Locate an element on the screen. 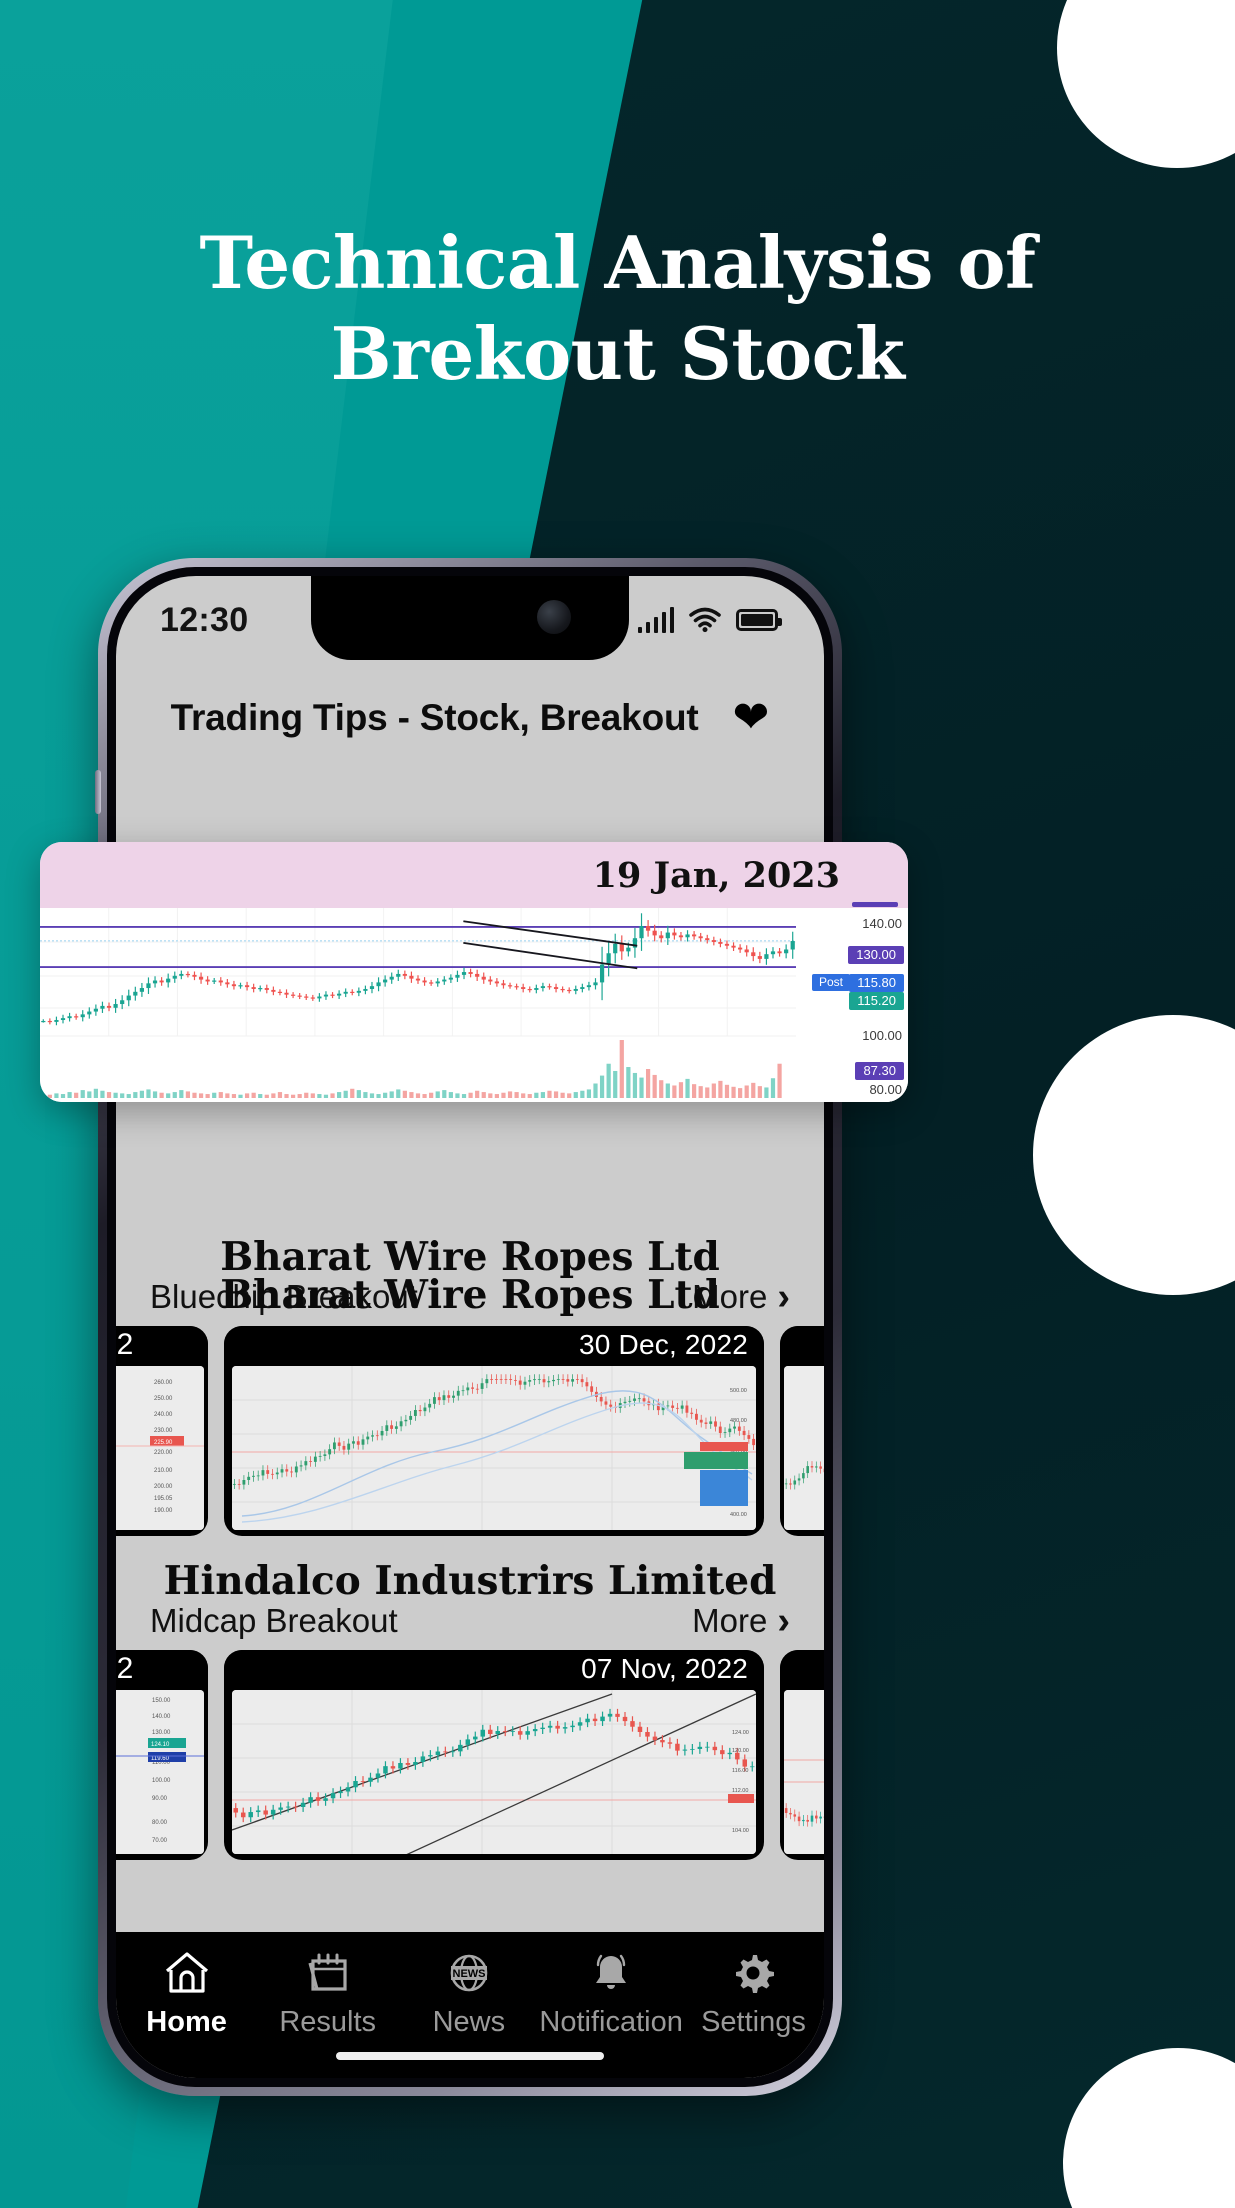 The image size is (1235, 2208). section-title-midcap: Midcap Breakout is located at coordinates (274, 1620).